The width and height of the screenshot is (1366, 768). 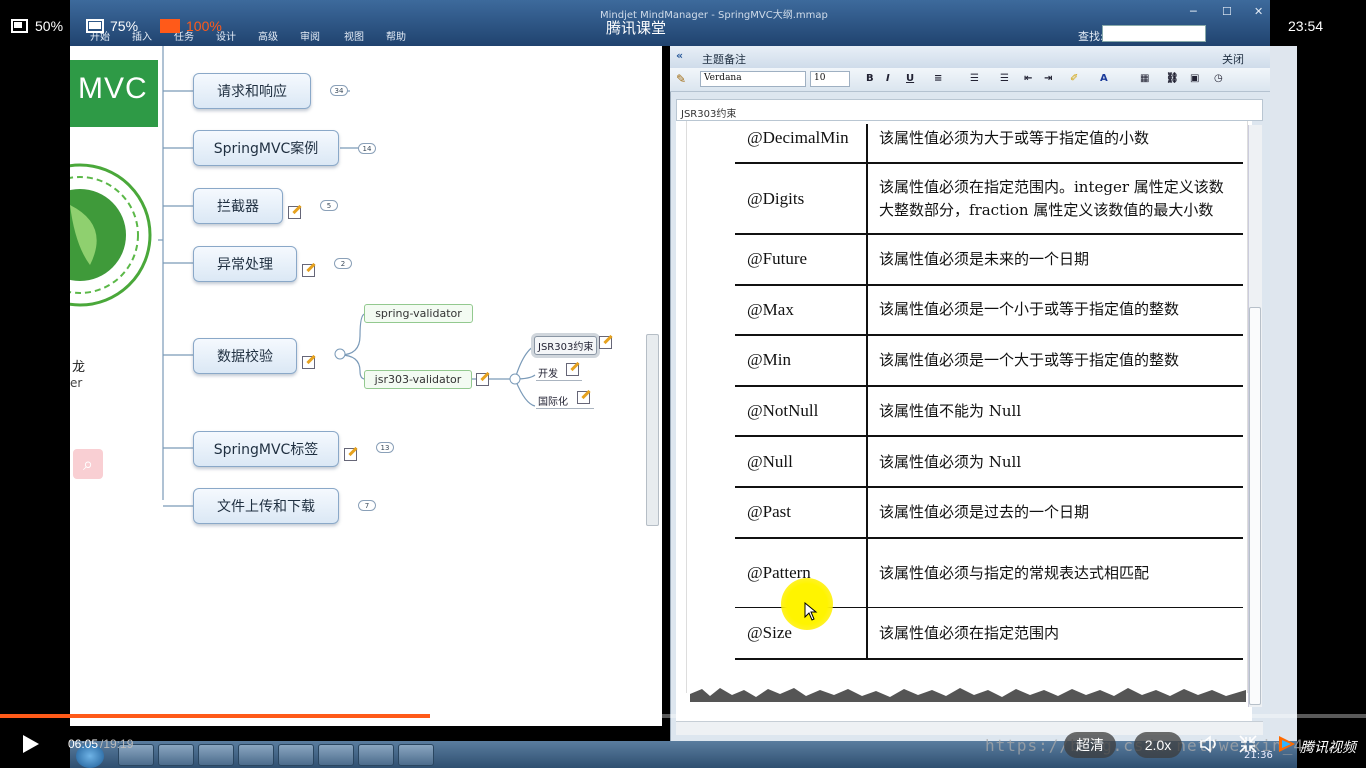 I want to click on table-row-desc: 该属性值必须是一个小于或等于指定值的整数, so click(x=1029, y=309).